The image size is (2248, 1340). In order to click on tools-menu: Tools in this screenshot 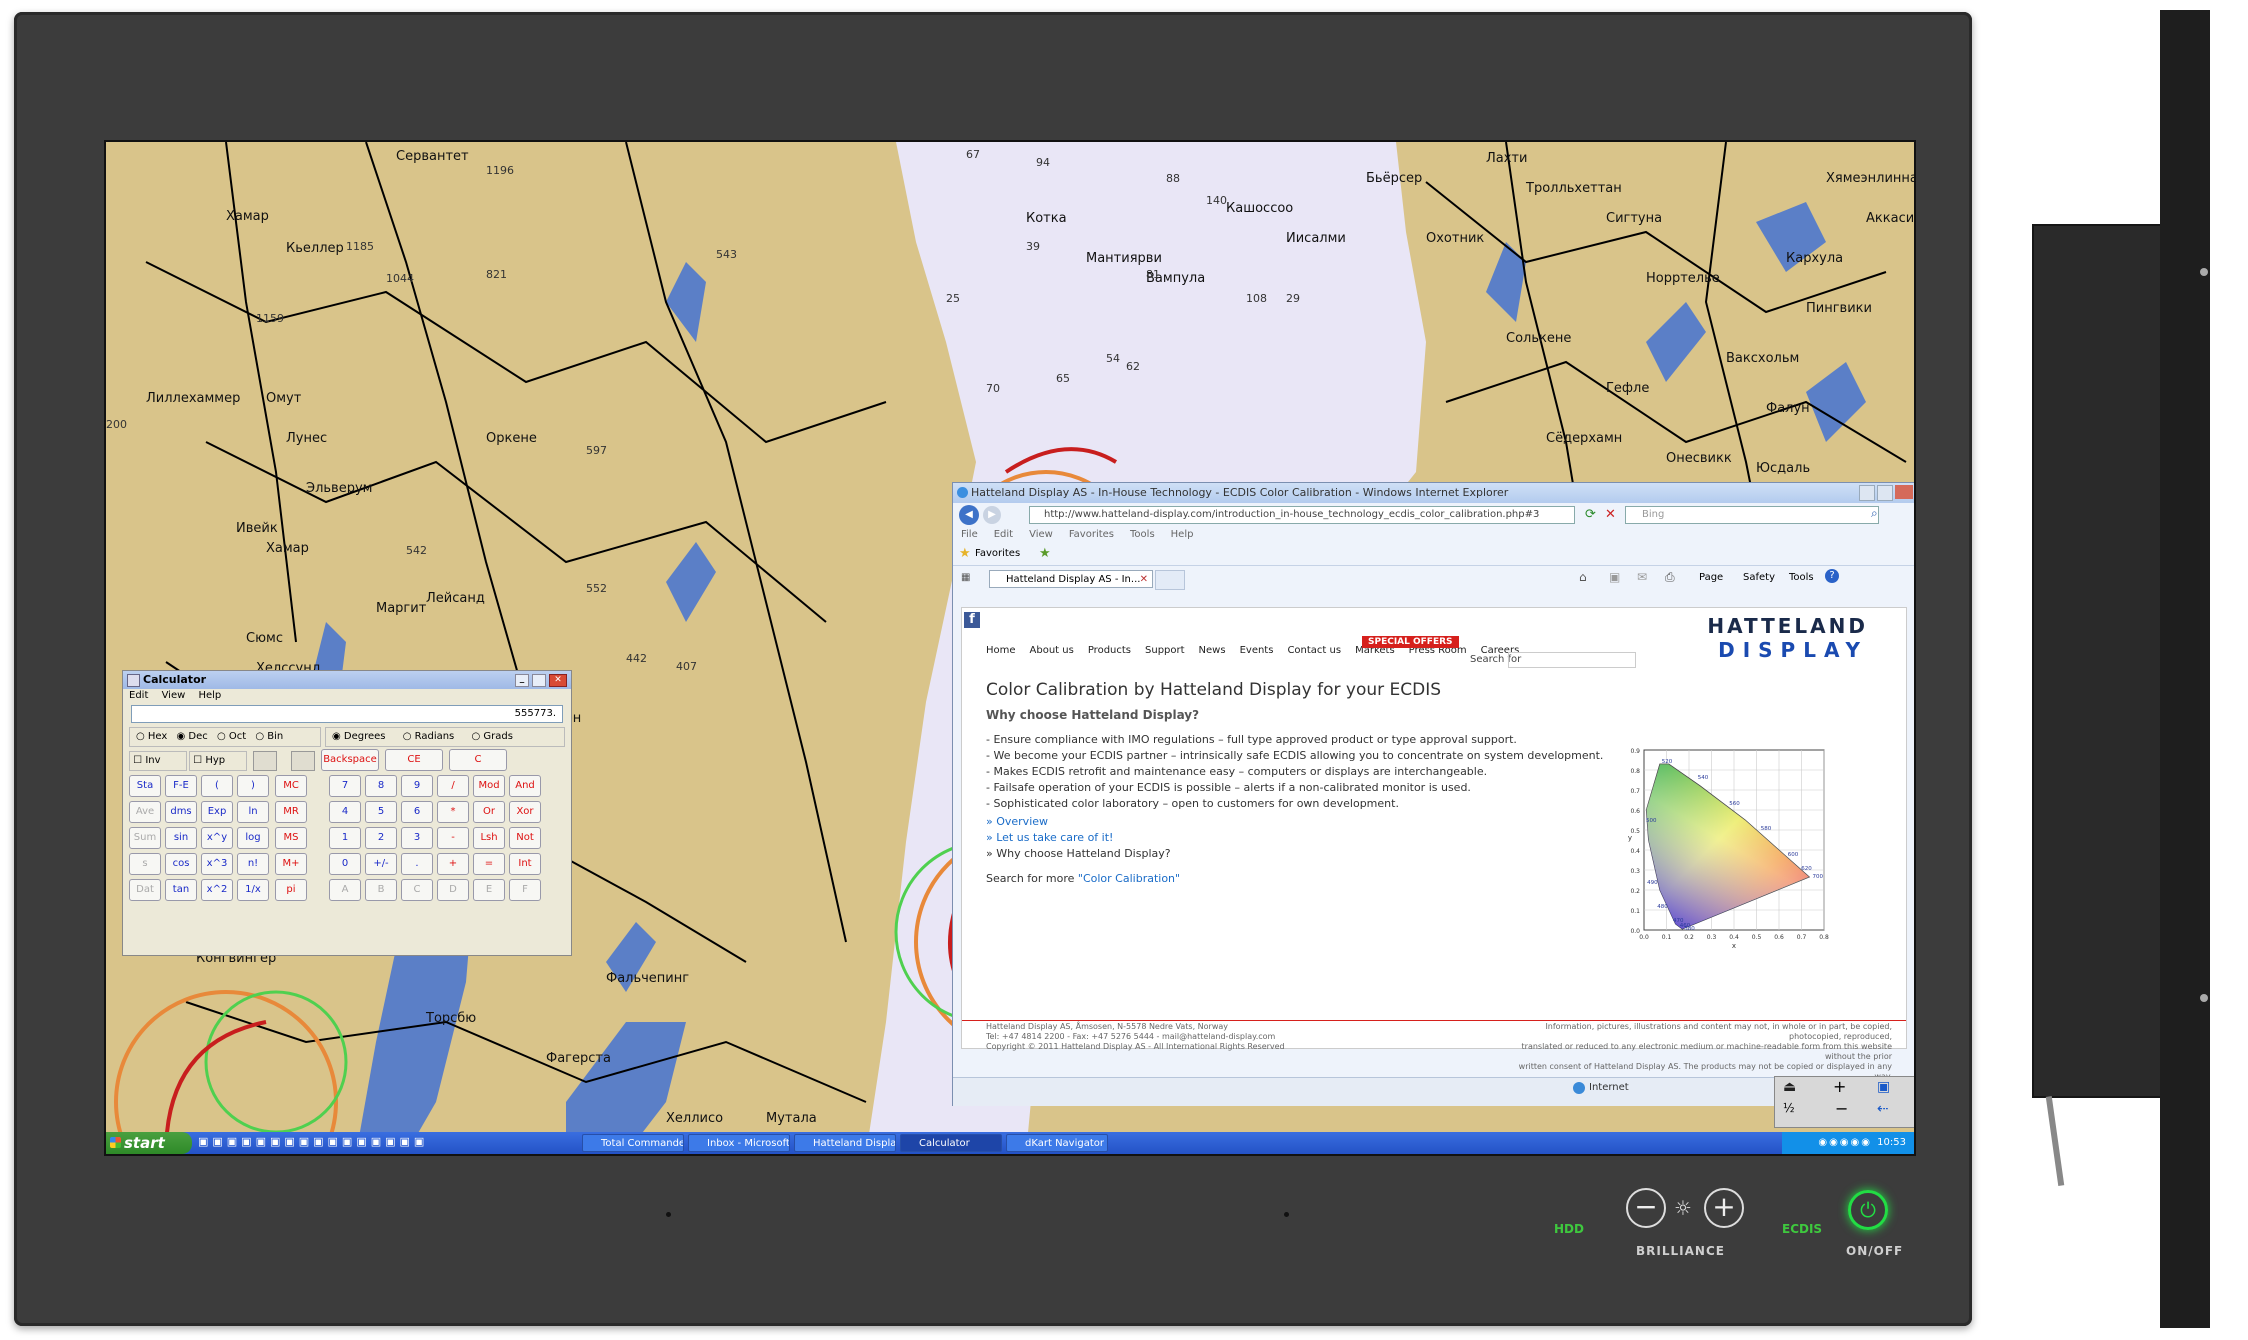, I will do `click(1801, 577)`.